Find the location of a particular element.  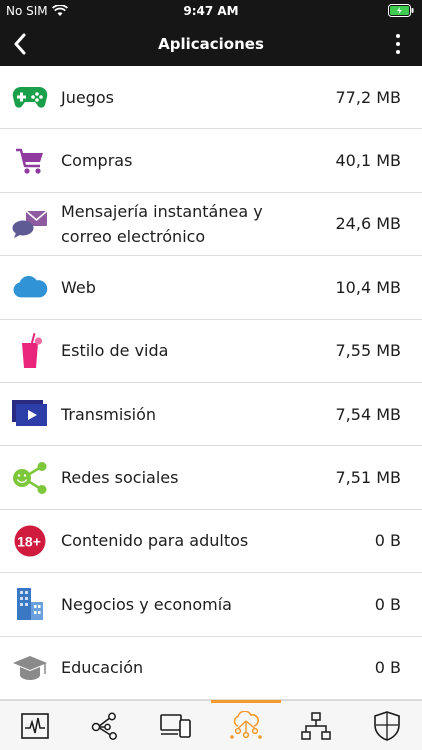

shopping-cart-icon is located at coordinates (30, 161).